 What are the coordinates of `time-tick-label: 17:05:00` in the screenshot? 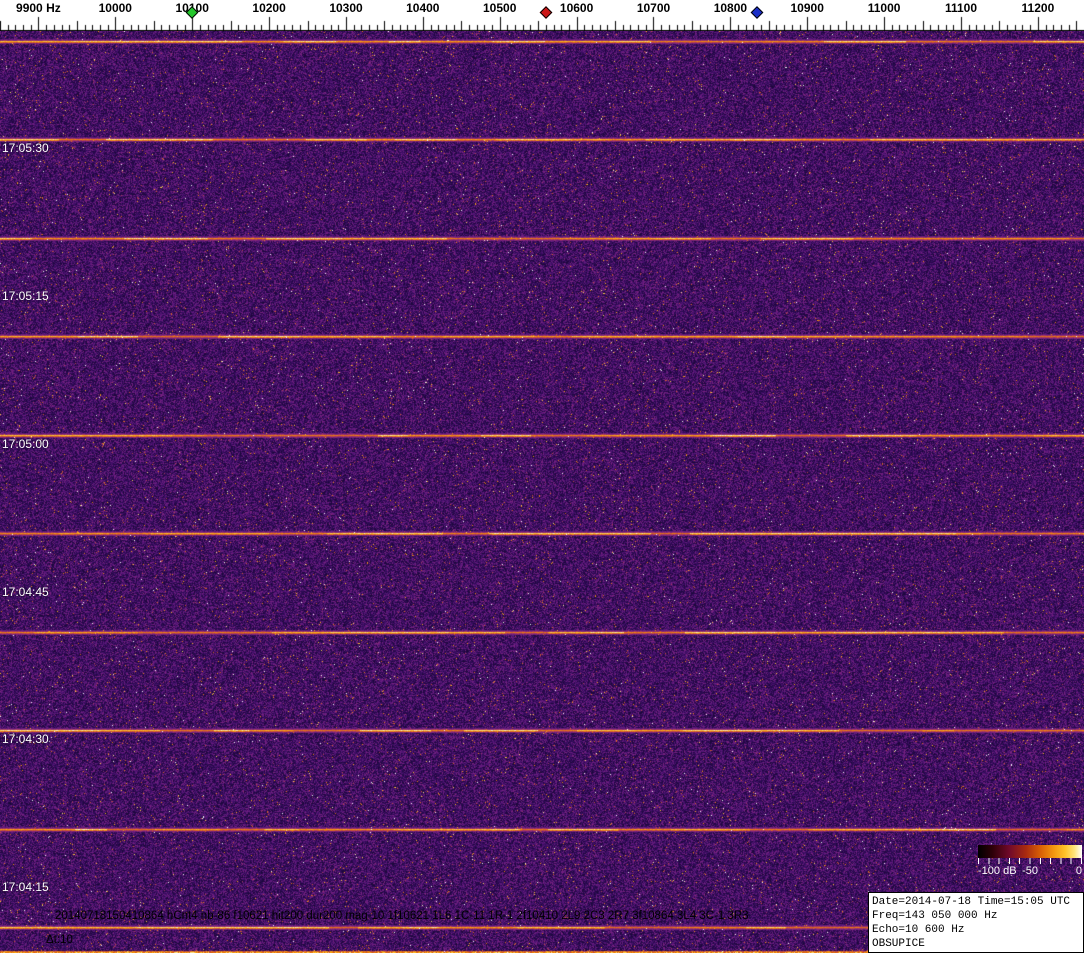 It's located at (25, 443).